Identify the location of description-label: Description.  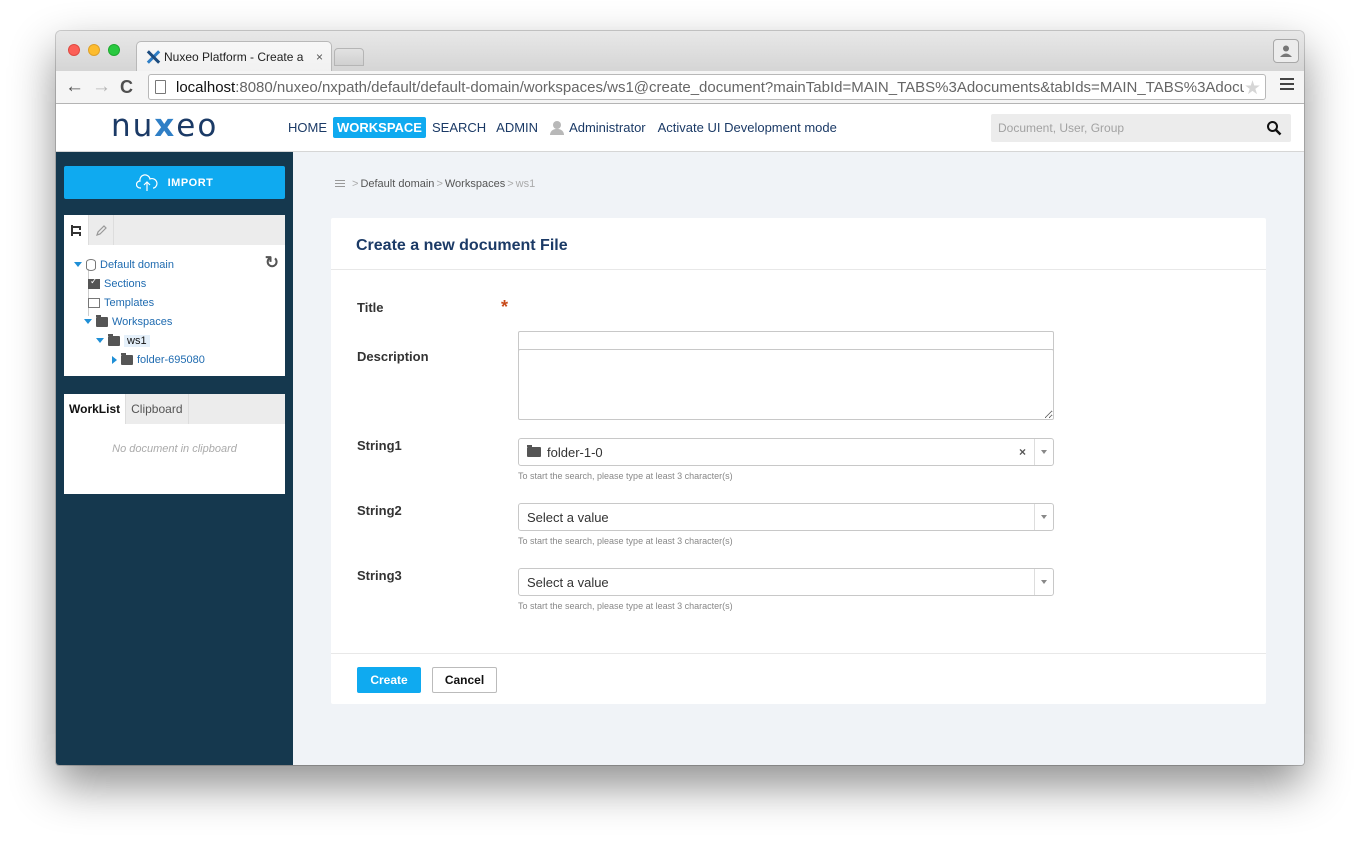
(393, 356).